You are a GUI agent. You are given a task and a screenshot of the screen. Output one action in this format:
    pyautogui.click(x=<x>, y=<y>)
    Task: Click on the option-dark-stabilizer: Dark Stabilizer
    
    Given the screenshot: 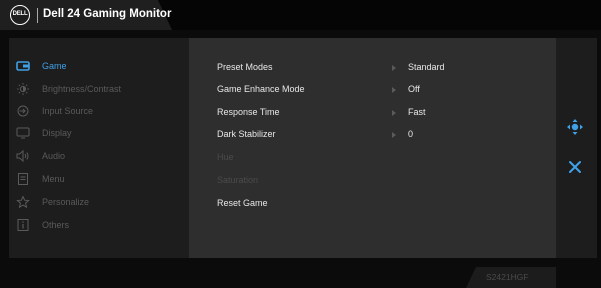 What is the action you would take?
    pyautogui.click(x=246, y=134)
    